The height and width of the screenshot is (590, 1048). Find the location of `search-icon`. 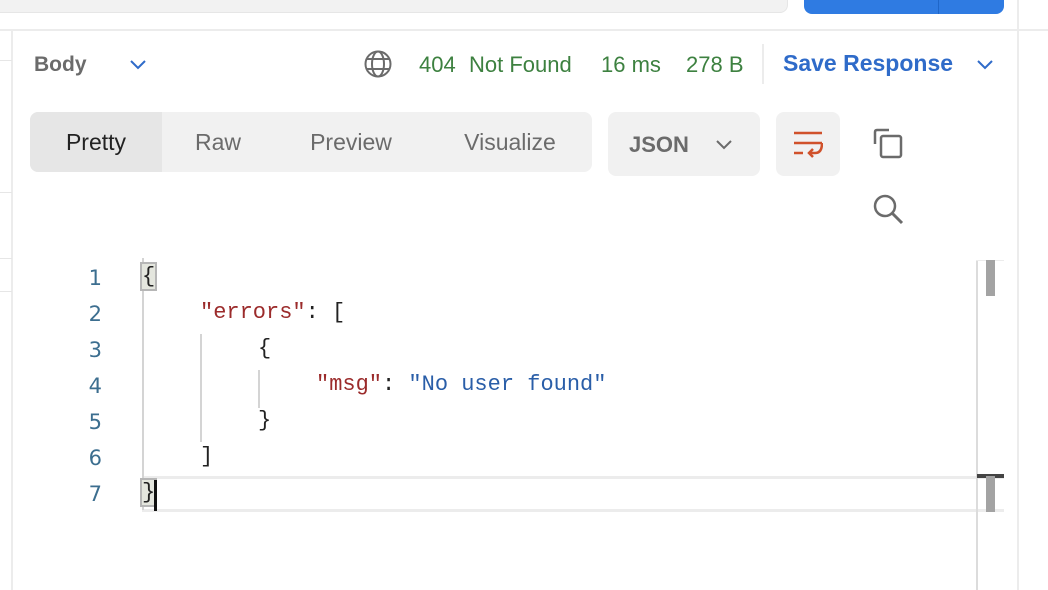

search-icon is located at coordinates (888, 209).